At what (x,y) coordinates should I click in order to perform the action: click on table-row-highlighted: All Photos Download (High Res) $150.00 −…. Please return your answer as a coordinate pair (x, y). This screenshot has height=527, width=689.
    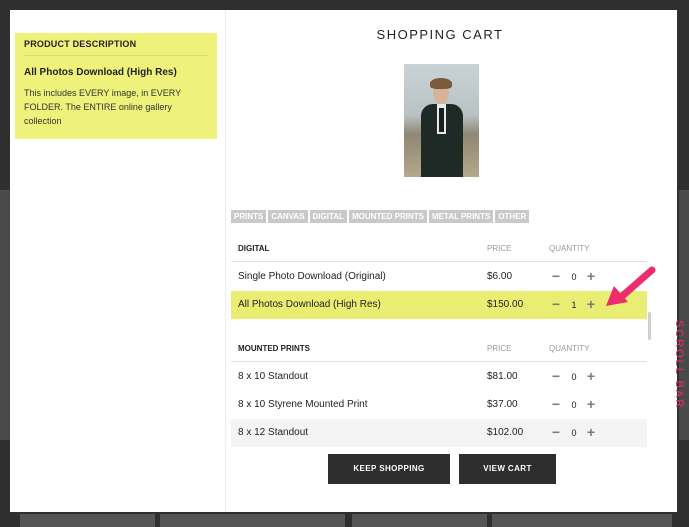
    Looking at the image, I should click on (439, 305).